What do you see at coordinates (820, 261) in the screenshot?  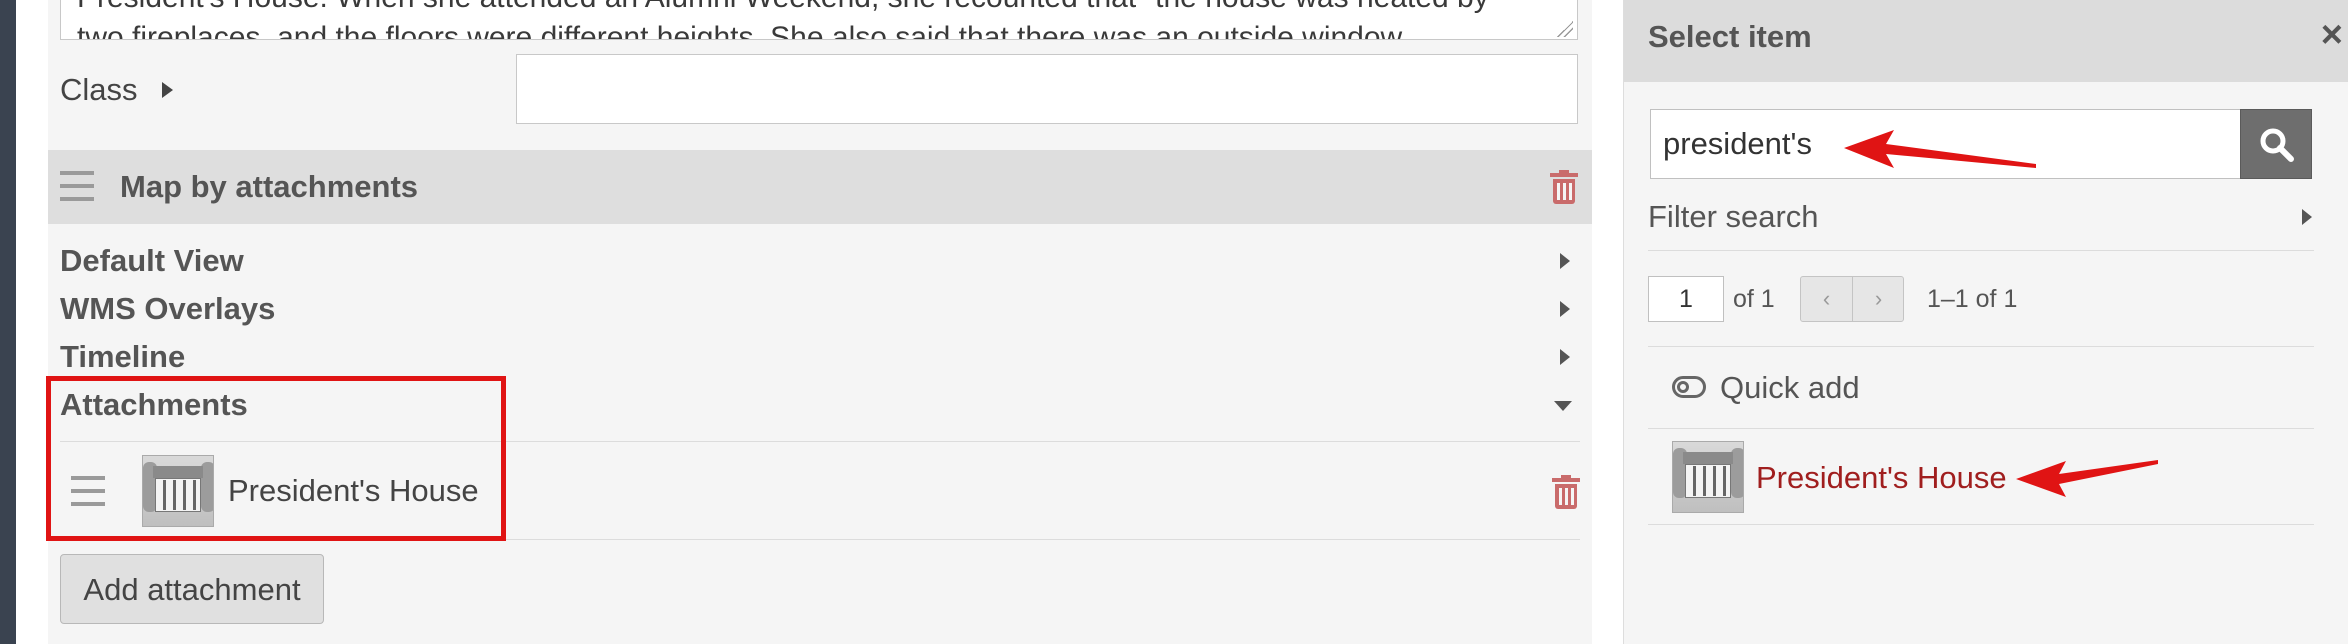 I see `section-default-view: Default View` at bounding box center [820, 261].